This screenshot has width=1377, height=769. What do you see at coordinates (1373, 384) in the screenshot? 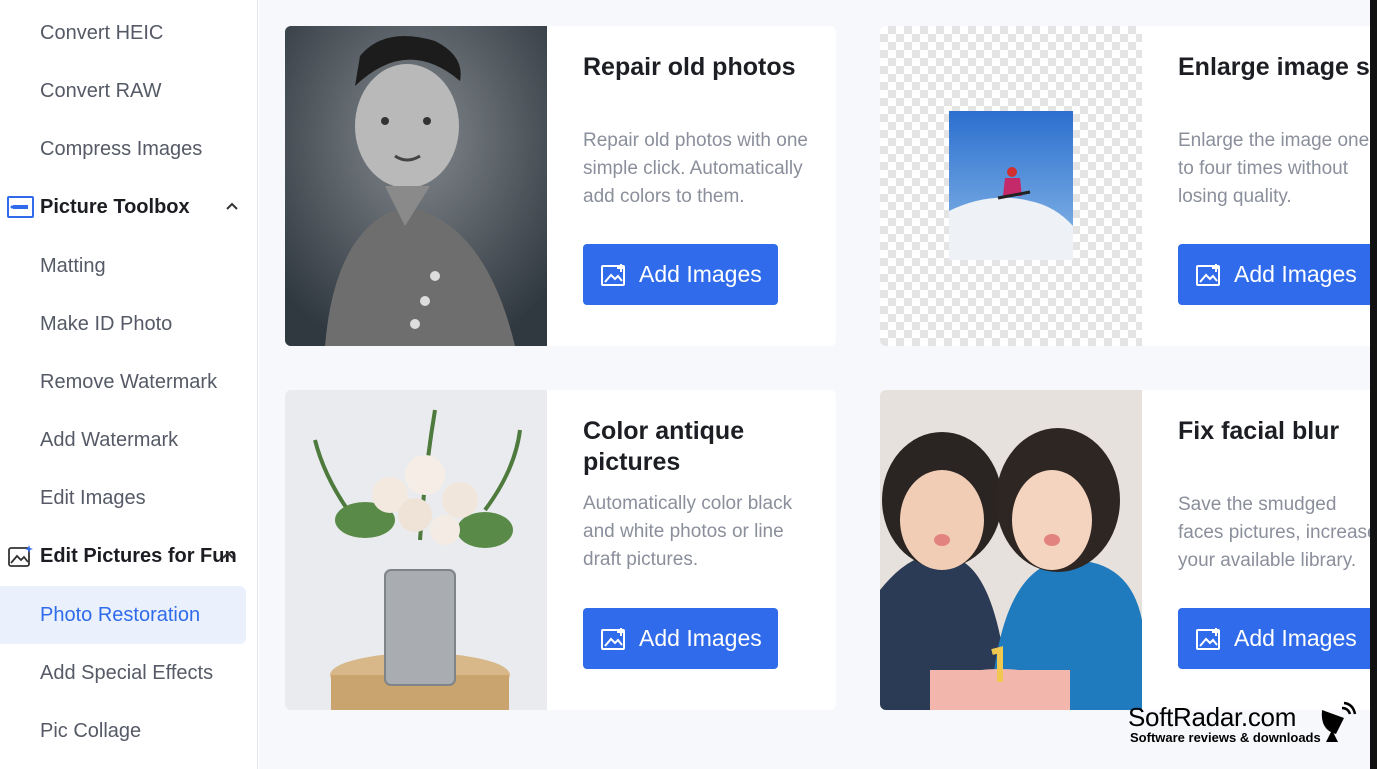
I see `window-edge` at bounding box center [1373, 384].